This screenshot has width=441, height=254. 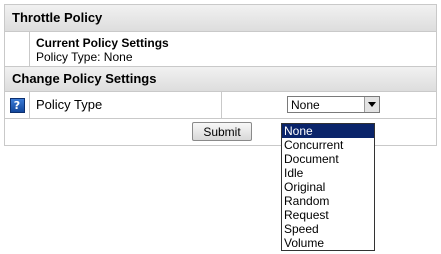 What do you see at coordinates (305, 105) in the screenshot?
I see `policy-type-selected-value: None` at bounding box center [305, 105].